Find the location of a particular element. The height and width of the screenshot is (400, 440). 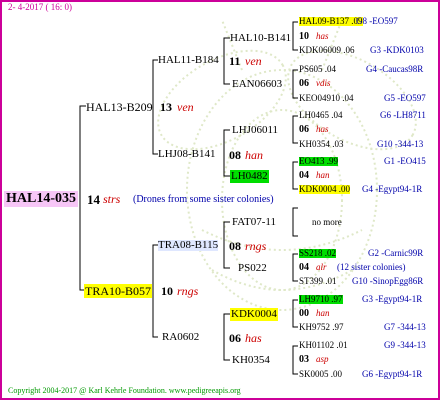

gen4-2-top: PS605 .04 is located at coordinates (318, 69).